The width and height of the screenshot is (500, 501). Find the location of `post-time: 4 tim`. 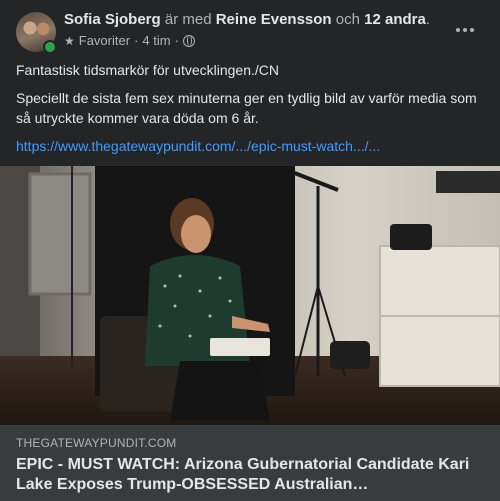

post-time: 4 tim is located at coordinates (156, 41).